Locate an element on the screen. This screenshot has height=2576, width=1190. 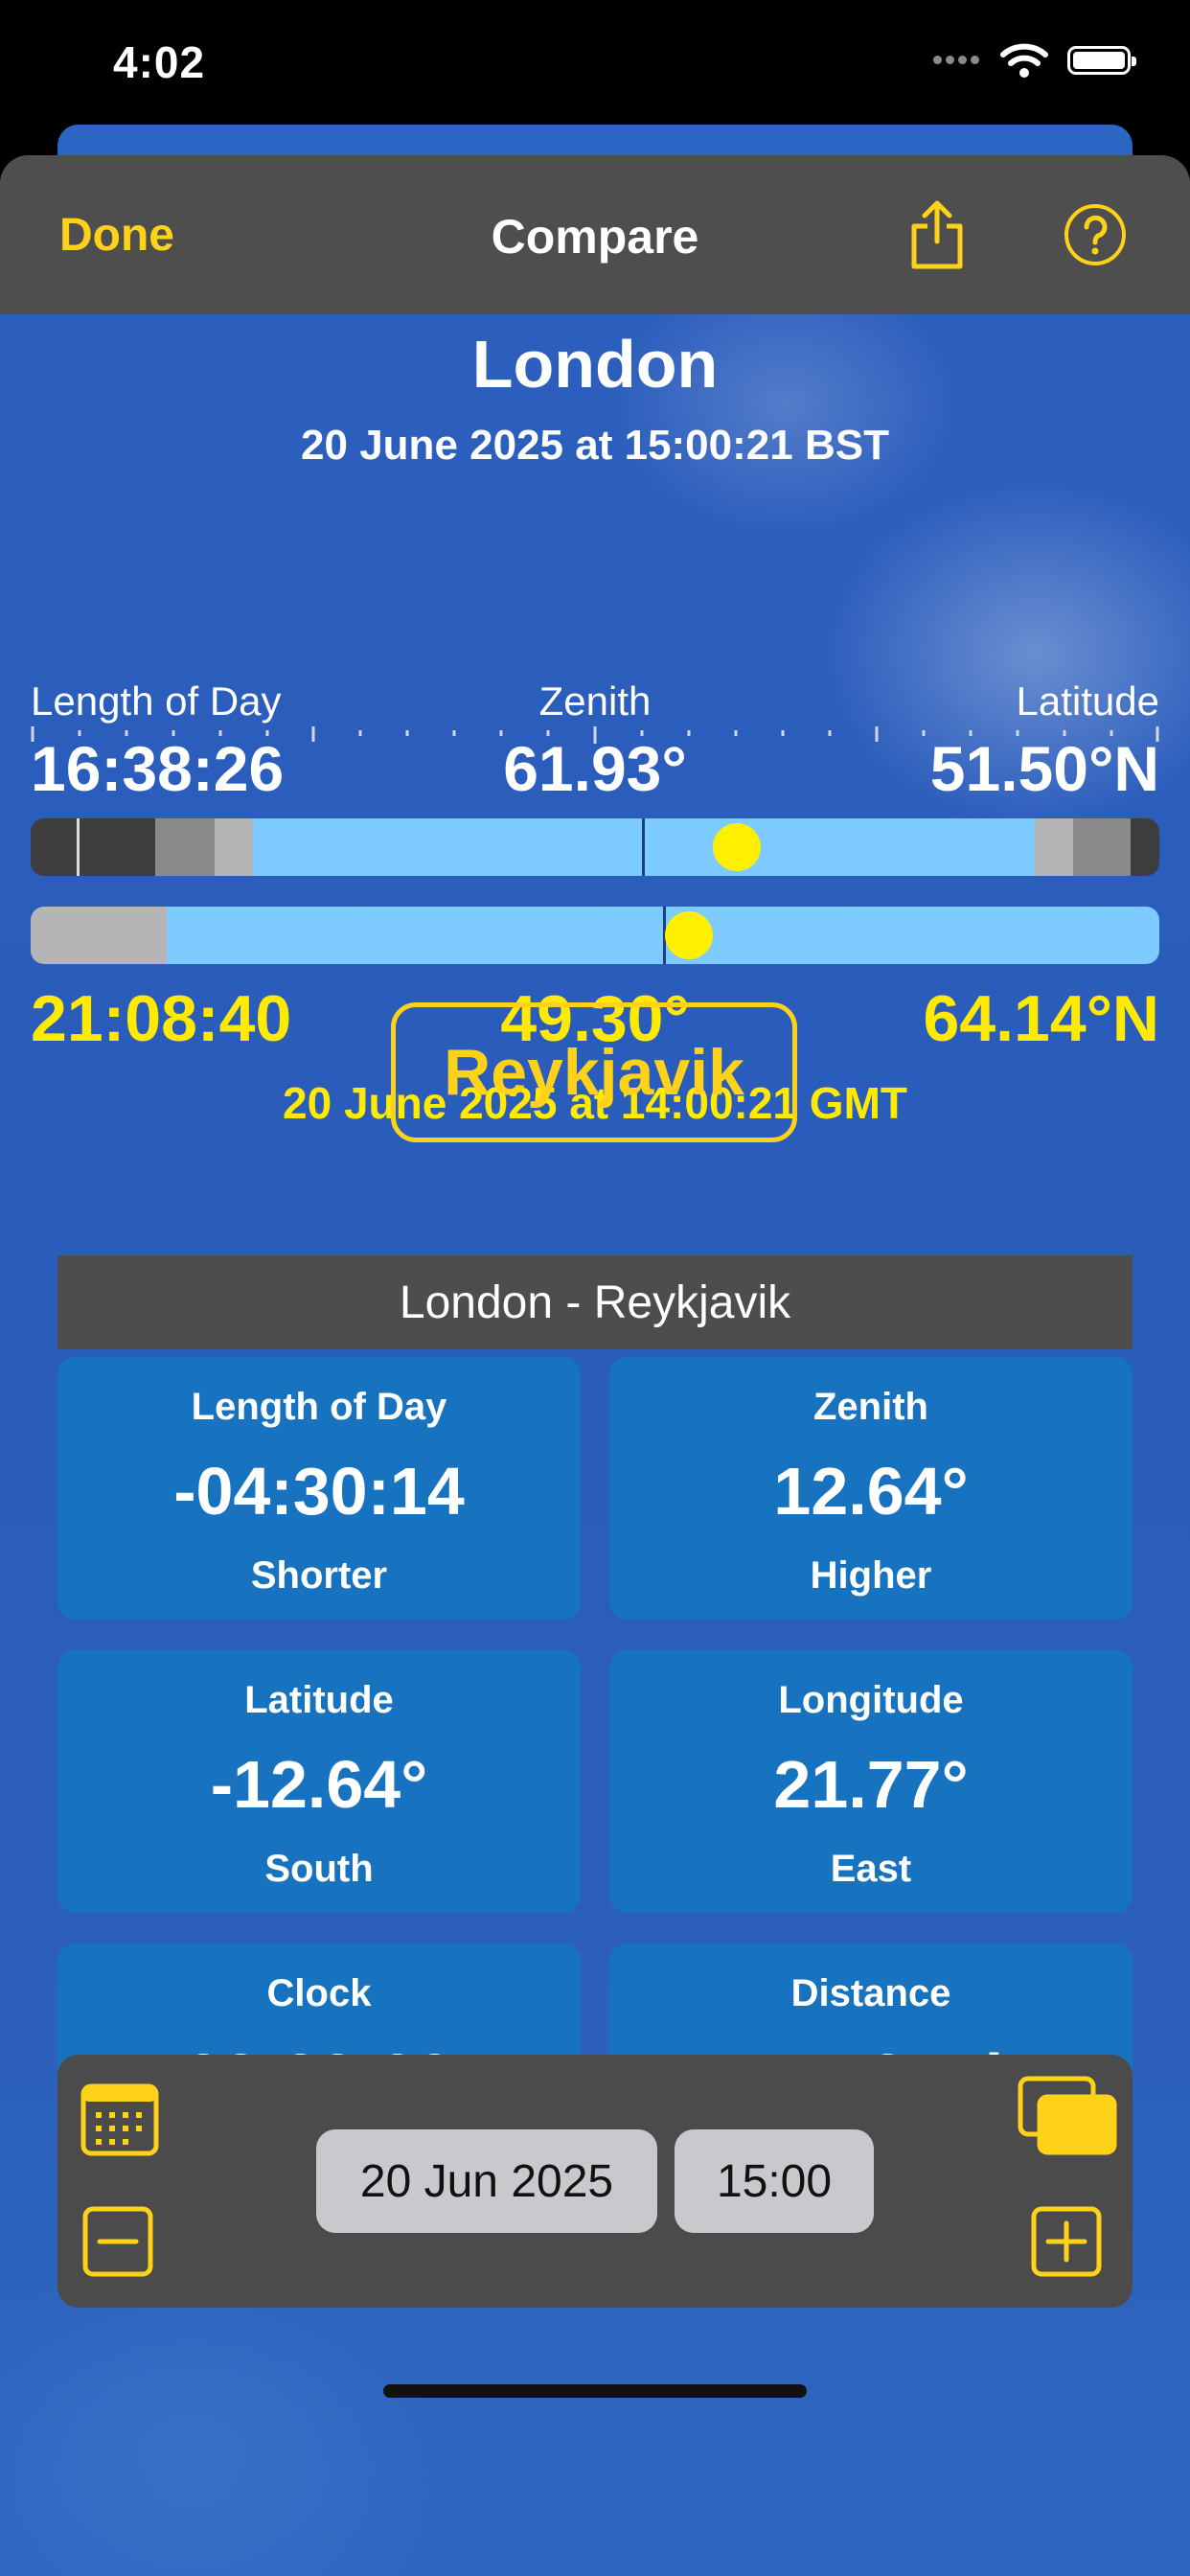
compare-latitude-value: 64.14°N is located at coordinates (1041, 1019).